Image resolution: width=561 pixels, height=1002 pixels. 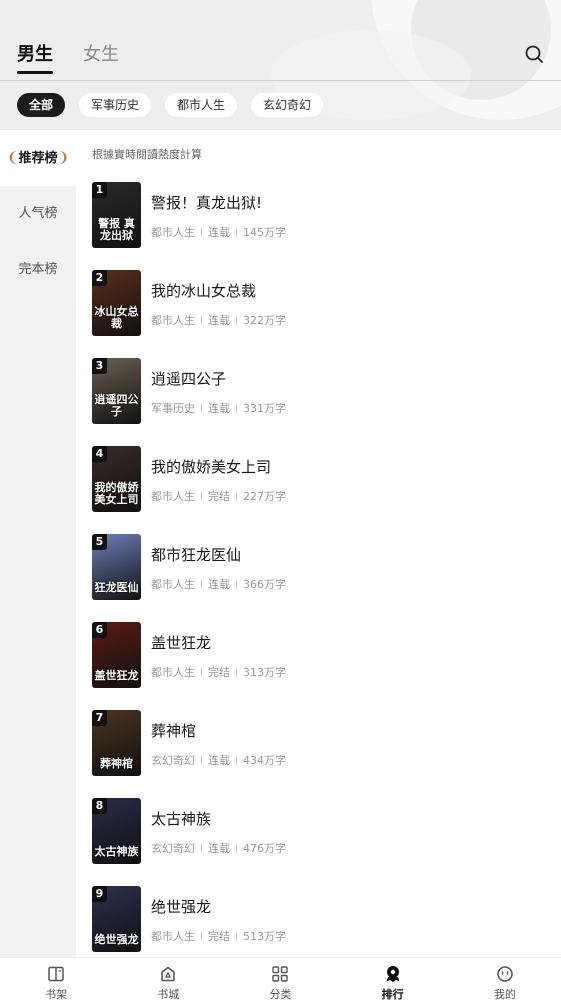 What do you see at coordinates (173, 760) in the screenshot?
I see `book-category: 玄幻奇幻` at bounding box center [173, 760].